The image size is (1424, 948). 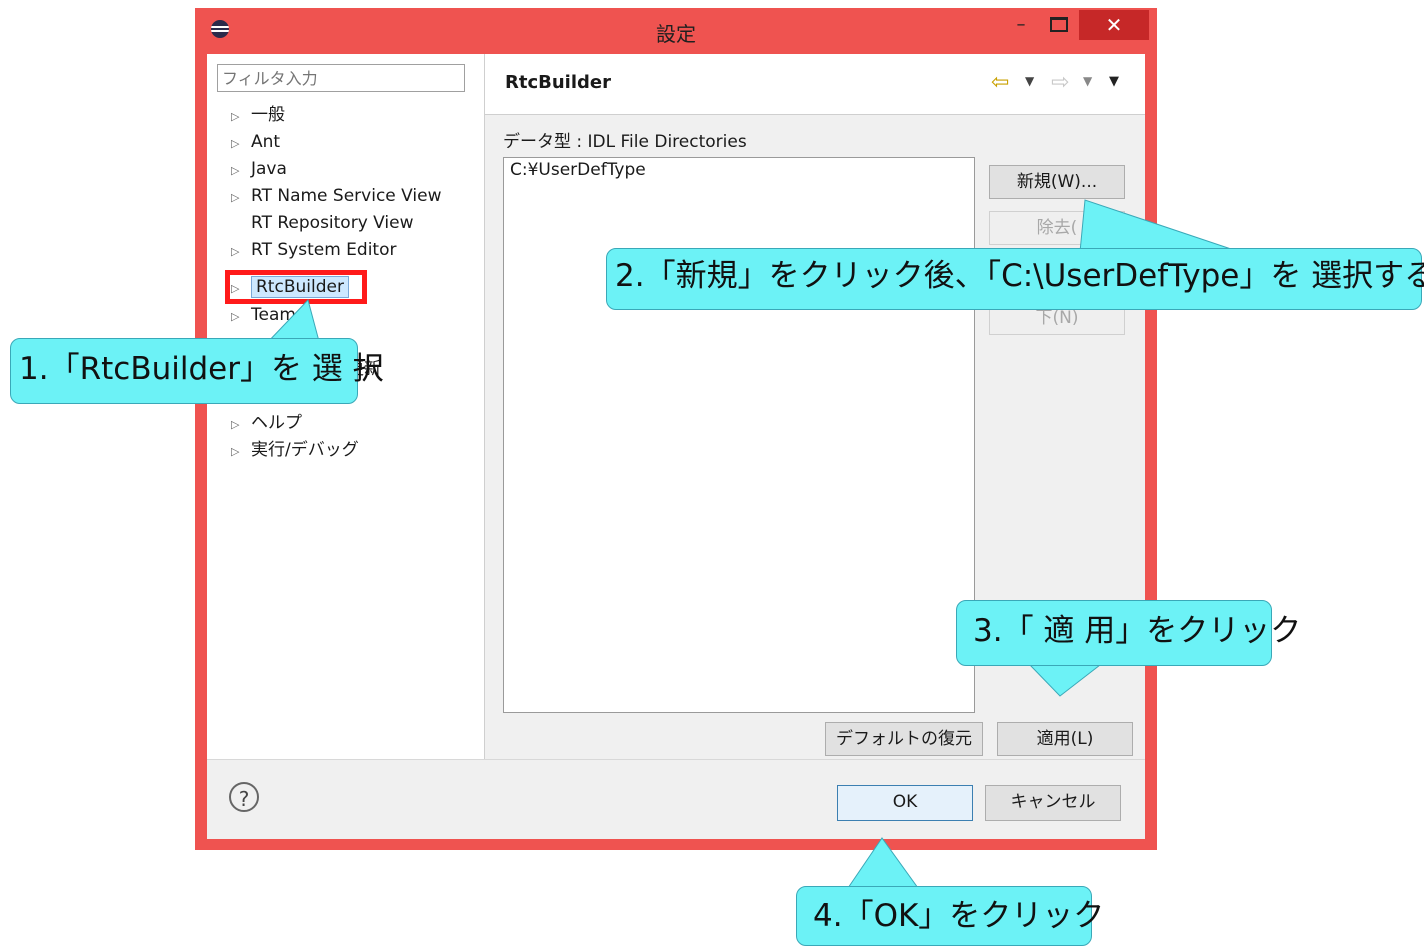 I want to click on restore-defaults-button: デフォルトの復元(T), so click(x=904, y=751).